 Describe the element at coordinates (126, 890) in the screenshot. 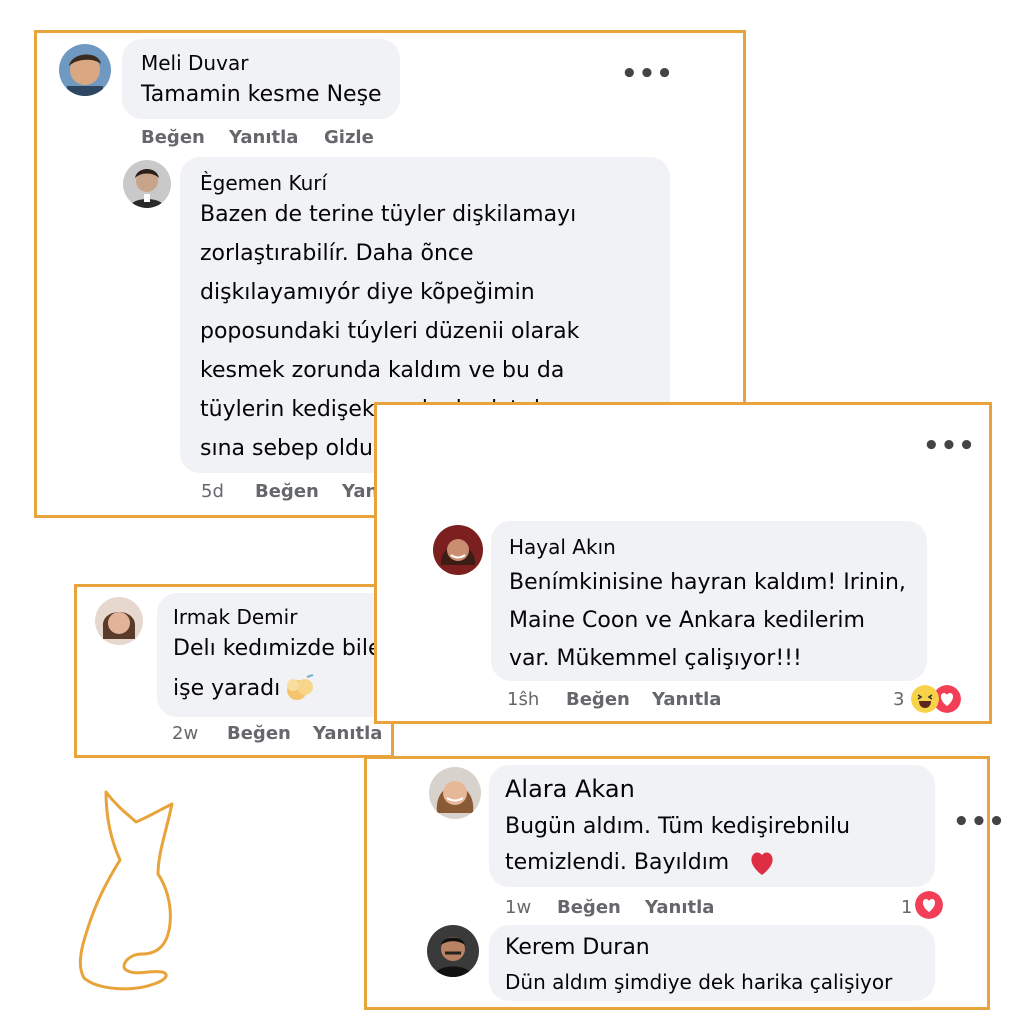

I see `cat-outline-icon` at that location.